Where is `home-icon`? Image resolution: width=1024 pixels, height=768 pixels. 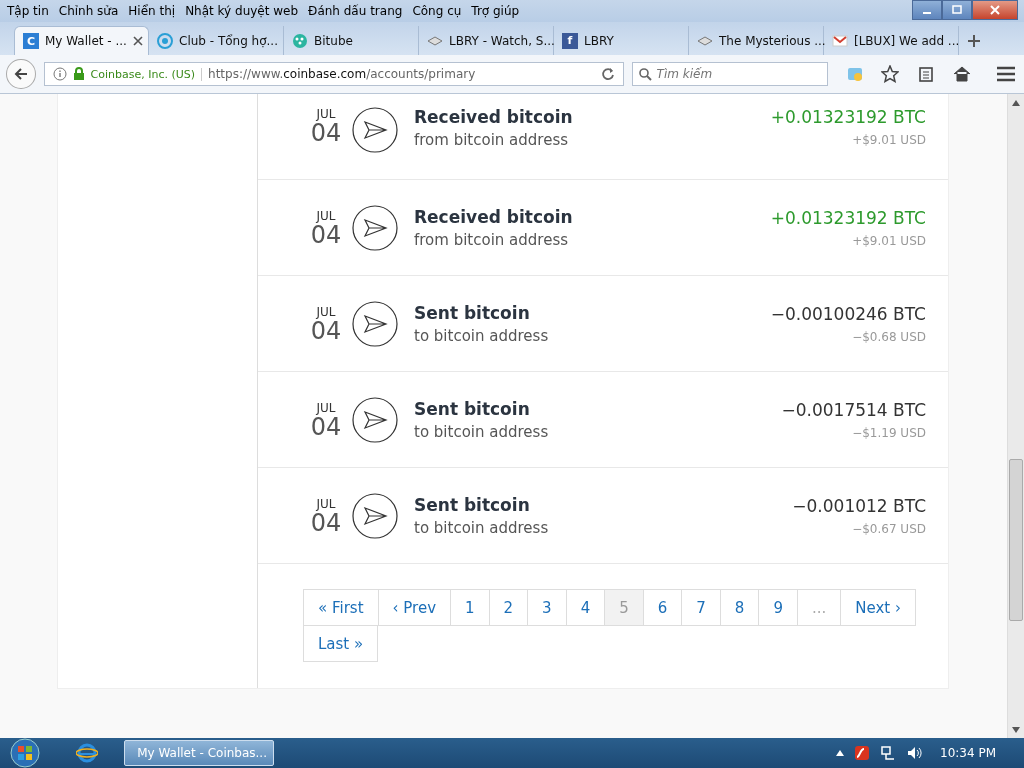
home-icon is located at coordinates (961, 74).